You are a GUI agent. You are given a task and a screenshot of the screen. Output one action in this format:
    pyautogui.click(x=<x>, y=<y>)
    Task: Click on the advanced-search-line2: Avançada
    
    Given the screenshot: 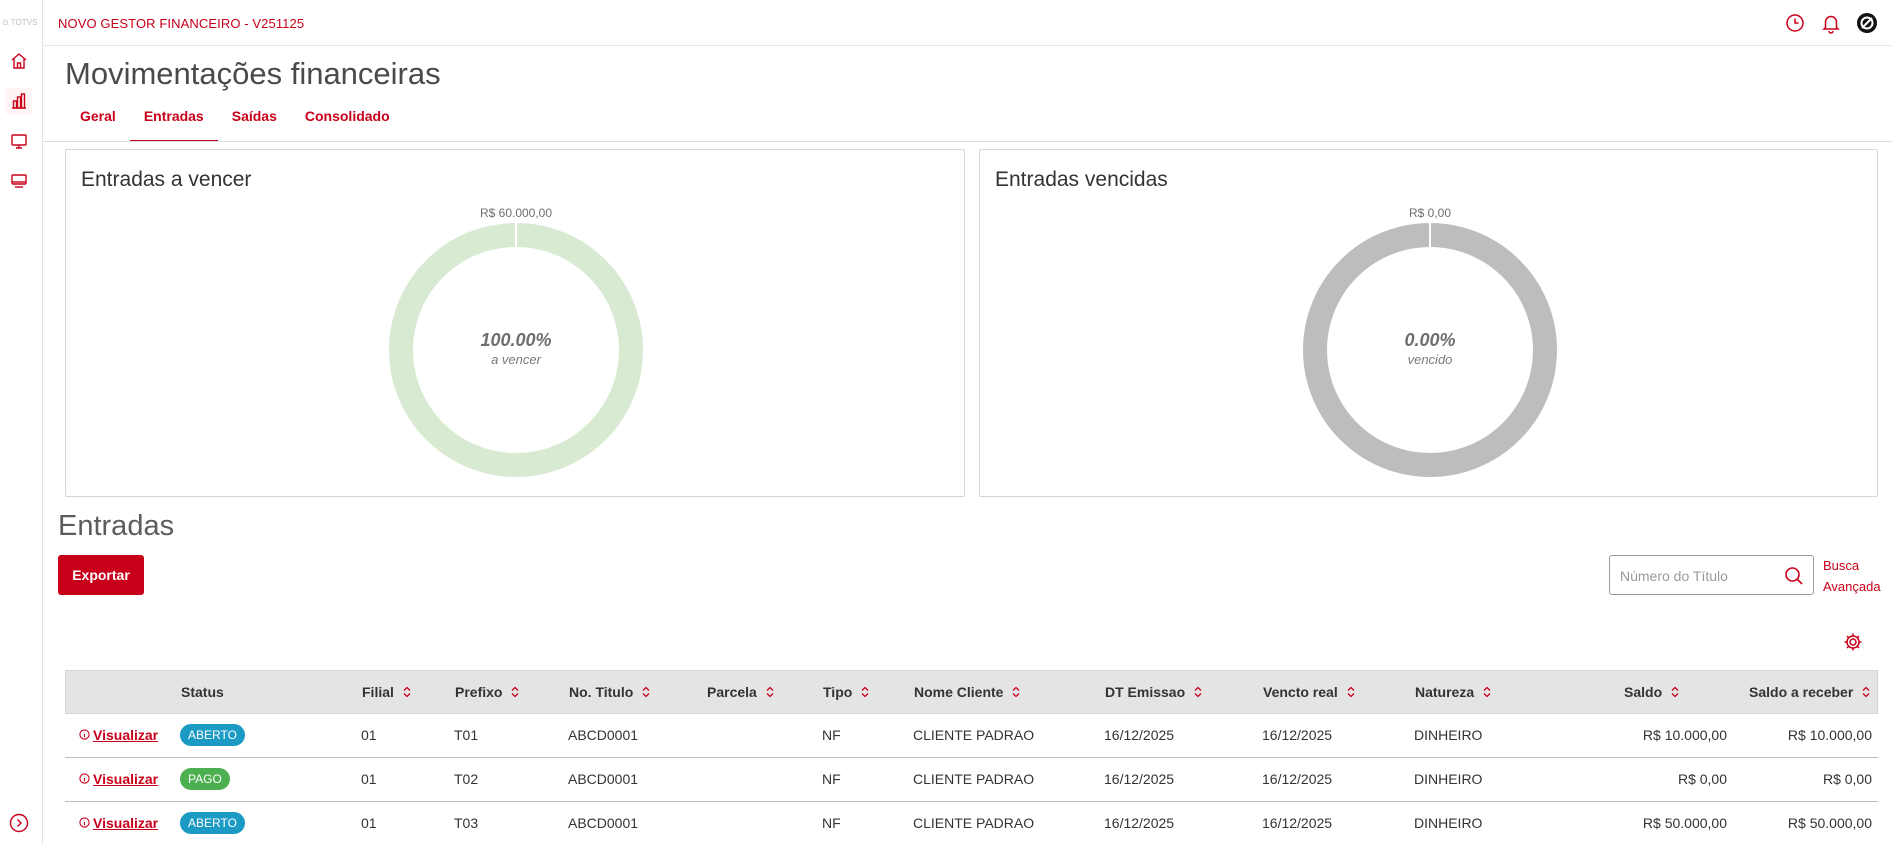 What is the action you would take?
    pyautogui.click(x=1852, y=586)
    